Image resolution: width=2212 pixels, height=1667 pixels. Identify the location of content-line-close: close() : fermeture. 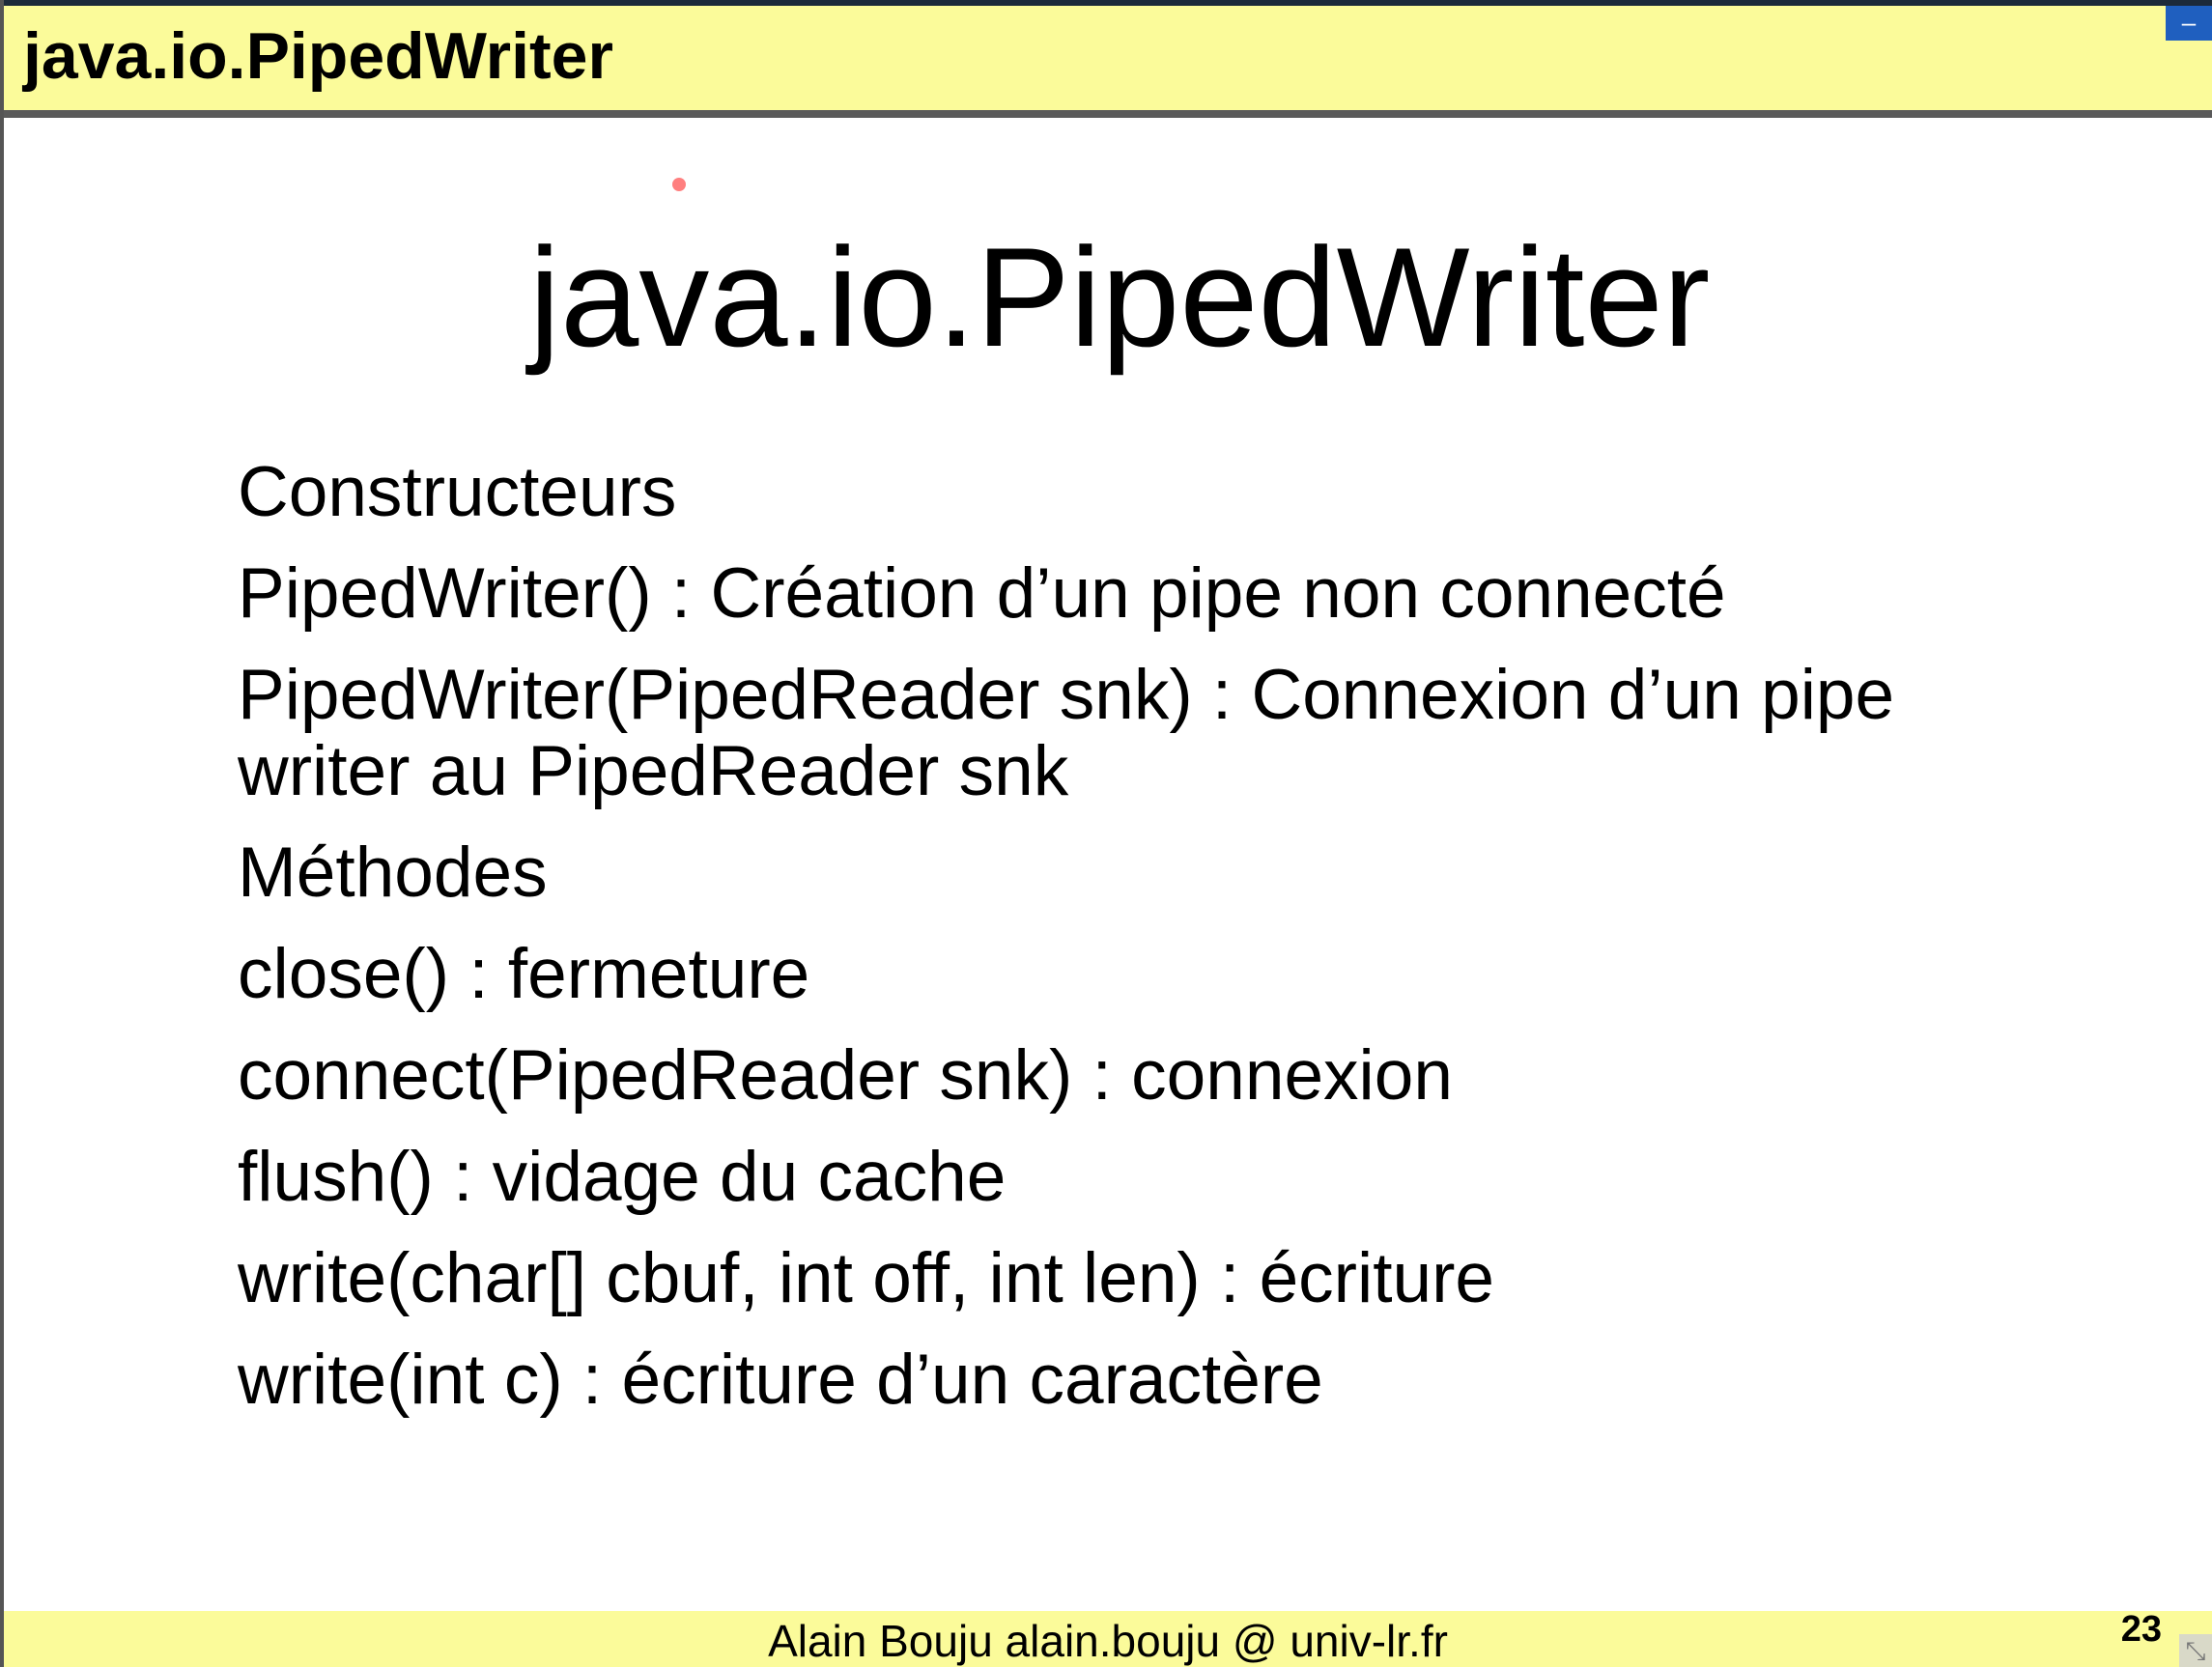
(524, 974).